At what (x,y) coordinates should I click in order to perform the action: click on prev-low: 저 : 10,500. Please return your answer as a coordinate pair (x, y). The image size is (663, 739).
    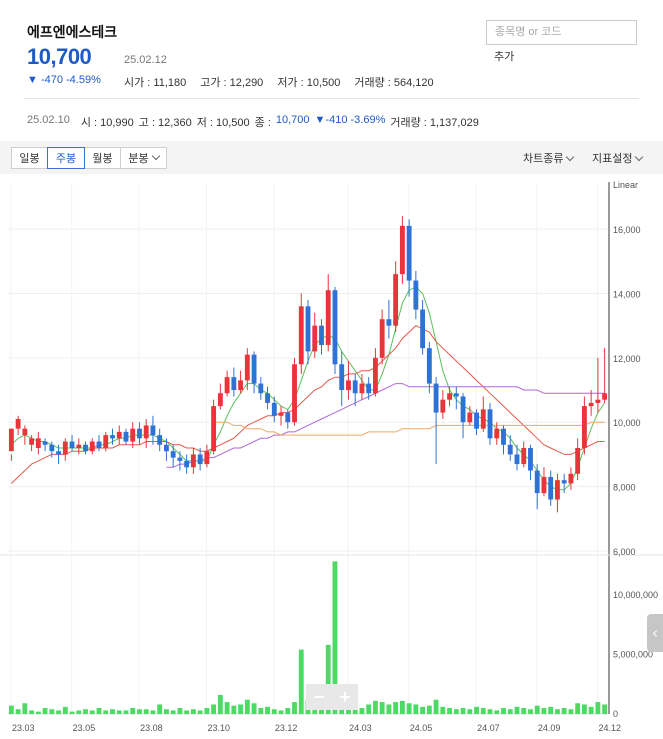
    Looking at the image, I should click on (223, 123).